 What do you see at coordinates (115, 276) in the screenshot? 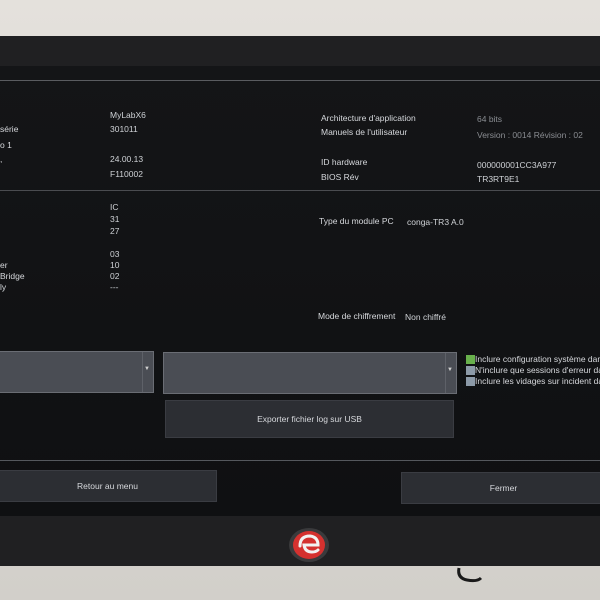
I see `hw-value-6: 02` at bounding box center [115, 276].